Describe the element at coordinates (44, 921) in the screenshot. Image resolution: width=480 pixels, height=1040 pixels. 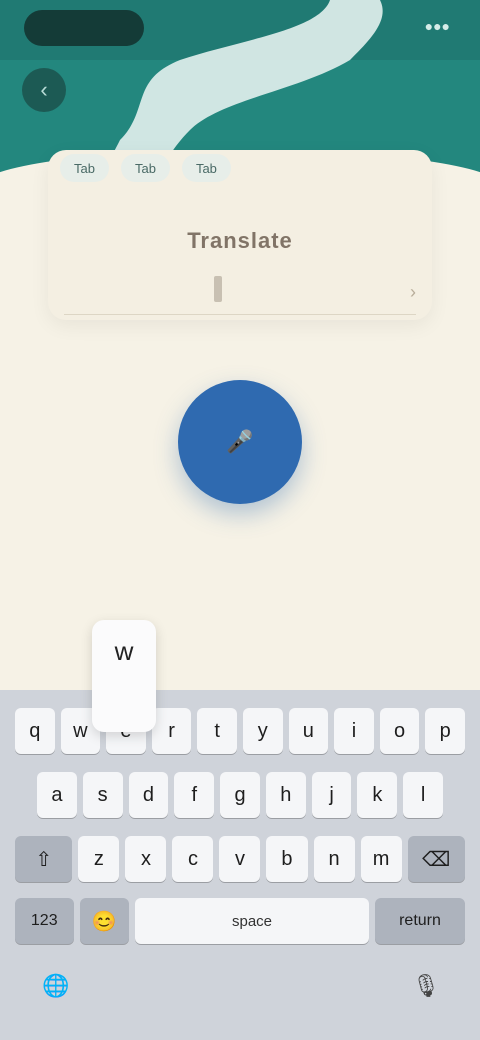
I see `numbers-key: 123` at that location.